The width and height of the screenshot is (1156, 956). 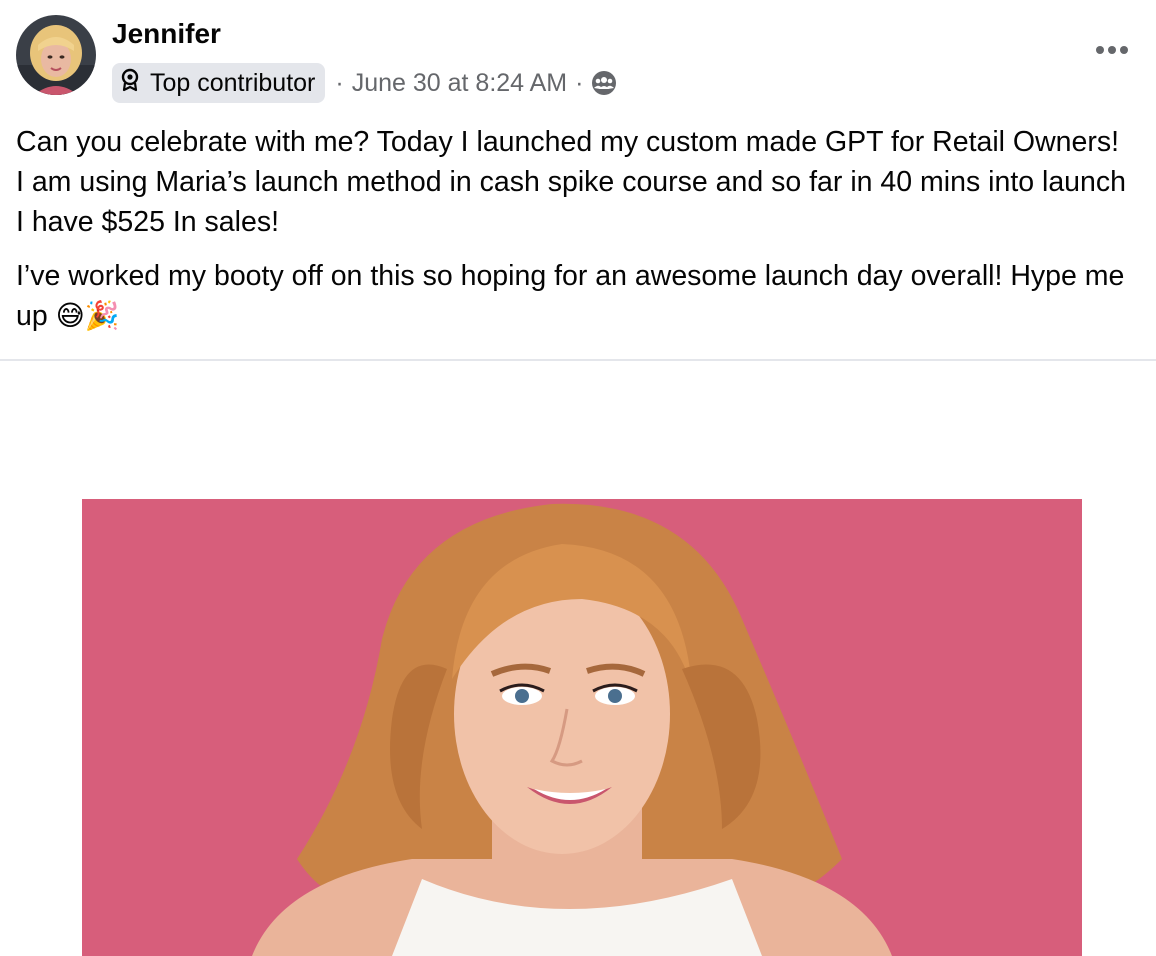 What do you see at coordinates (130, 83) in the screenshot?
I see `badge-icon` at bounding box center [130, 83].